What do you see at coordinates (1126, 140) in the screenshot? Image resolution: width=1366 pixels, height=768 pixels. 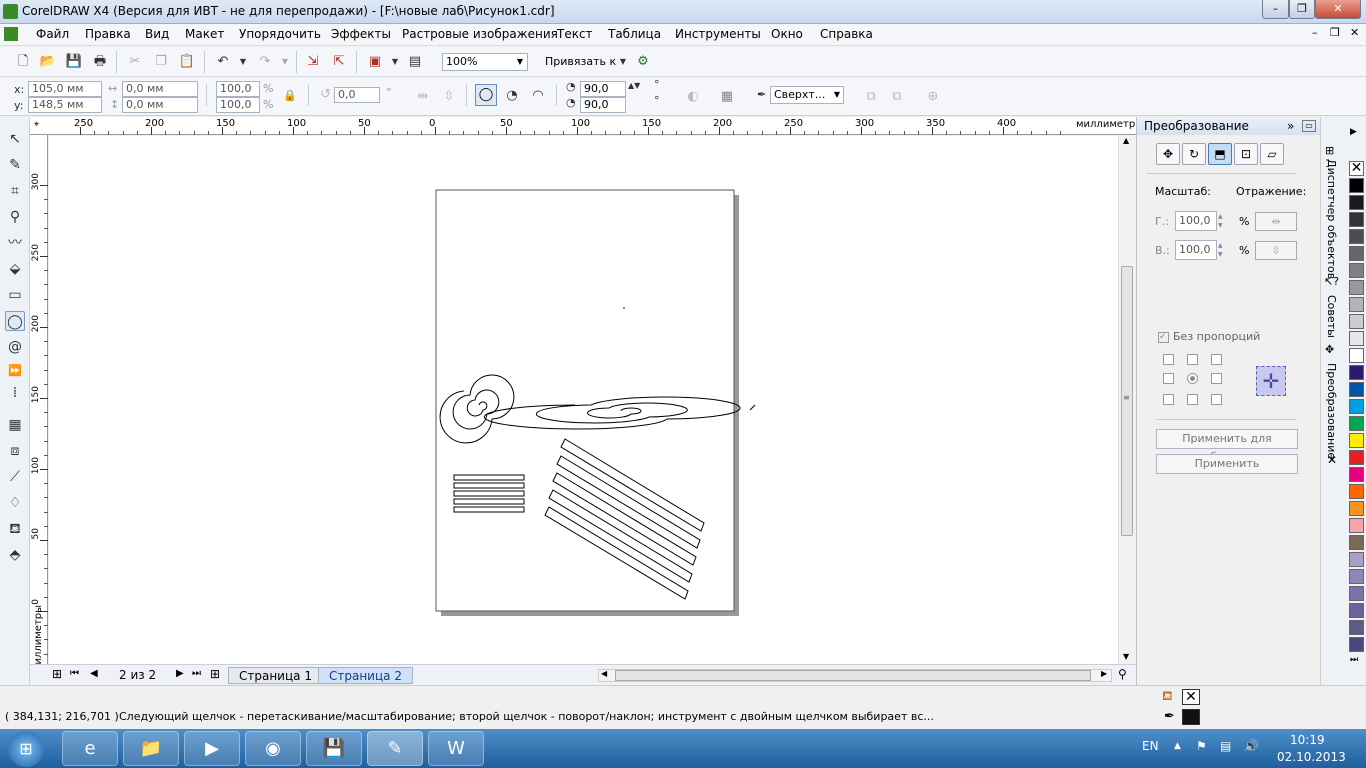 I see `scroll-up-icon: ▲` at bounding box center [1126, 140].